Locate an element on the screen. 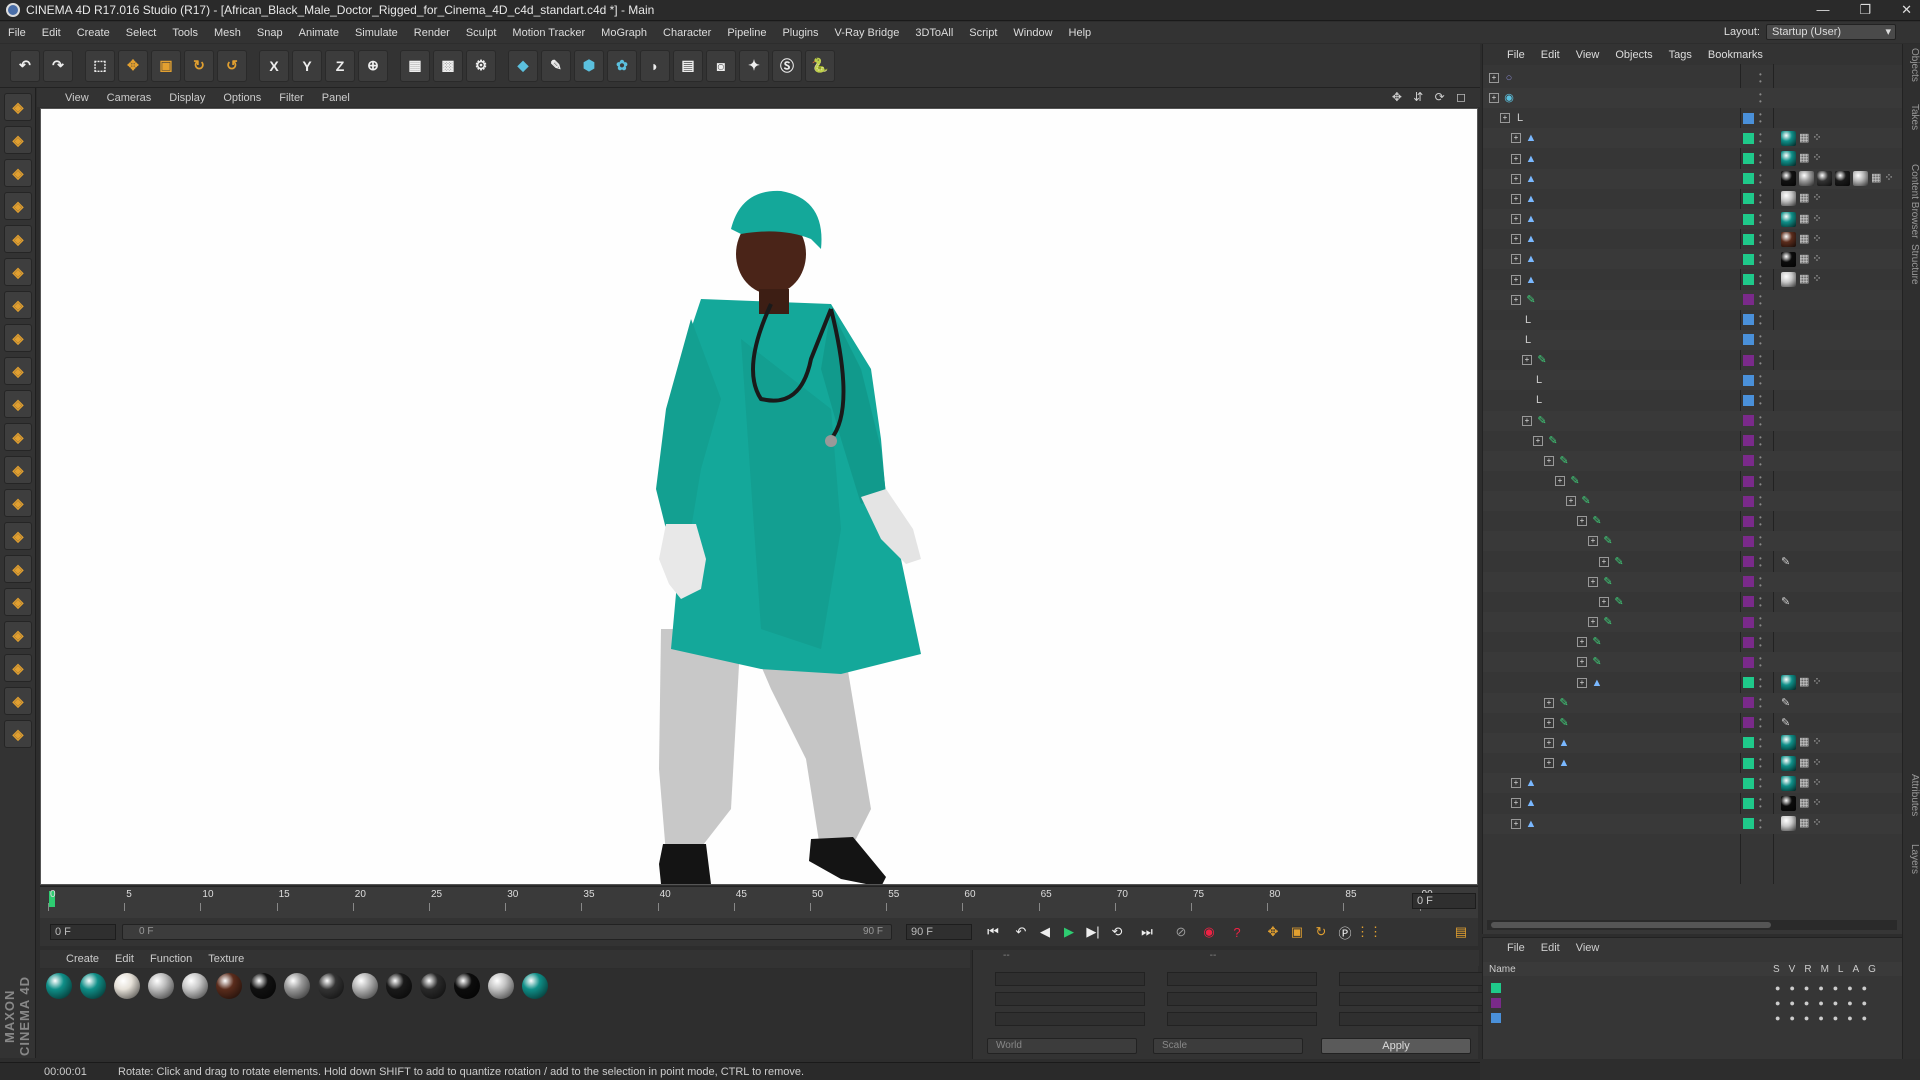 The image size is (1920, 1080). coord-mode-dropdown: World is located at coordinates (1062, 1046).